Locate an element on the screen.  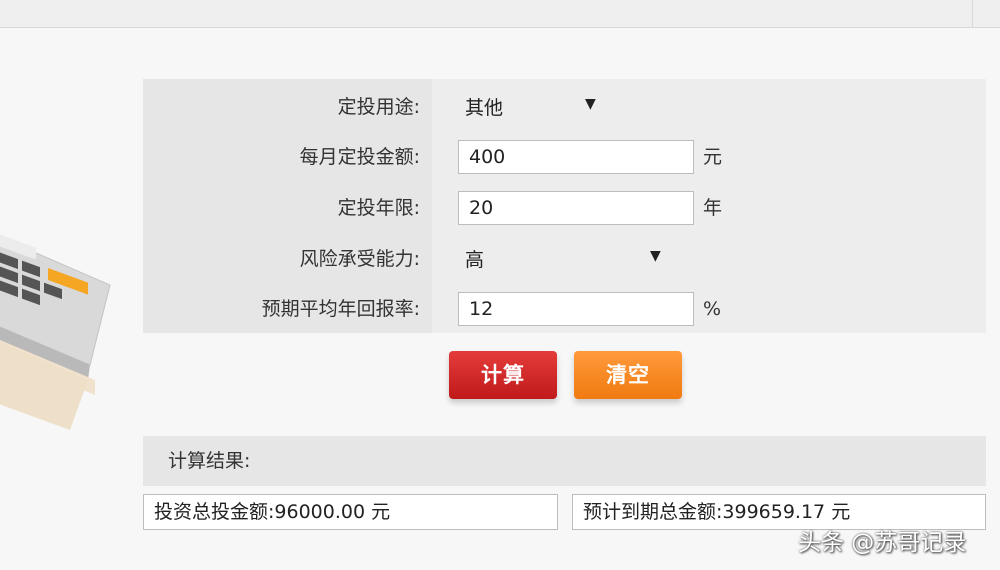
row-monthly-amount: 每月定投金额: 400 元 is located at coordinates (564, 157).